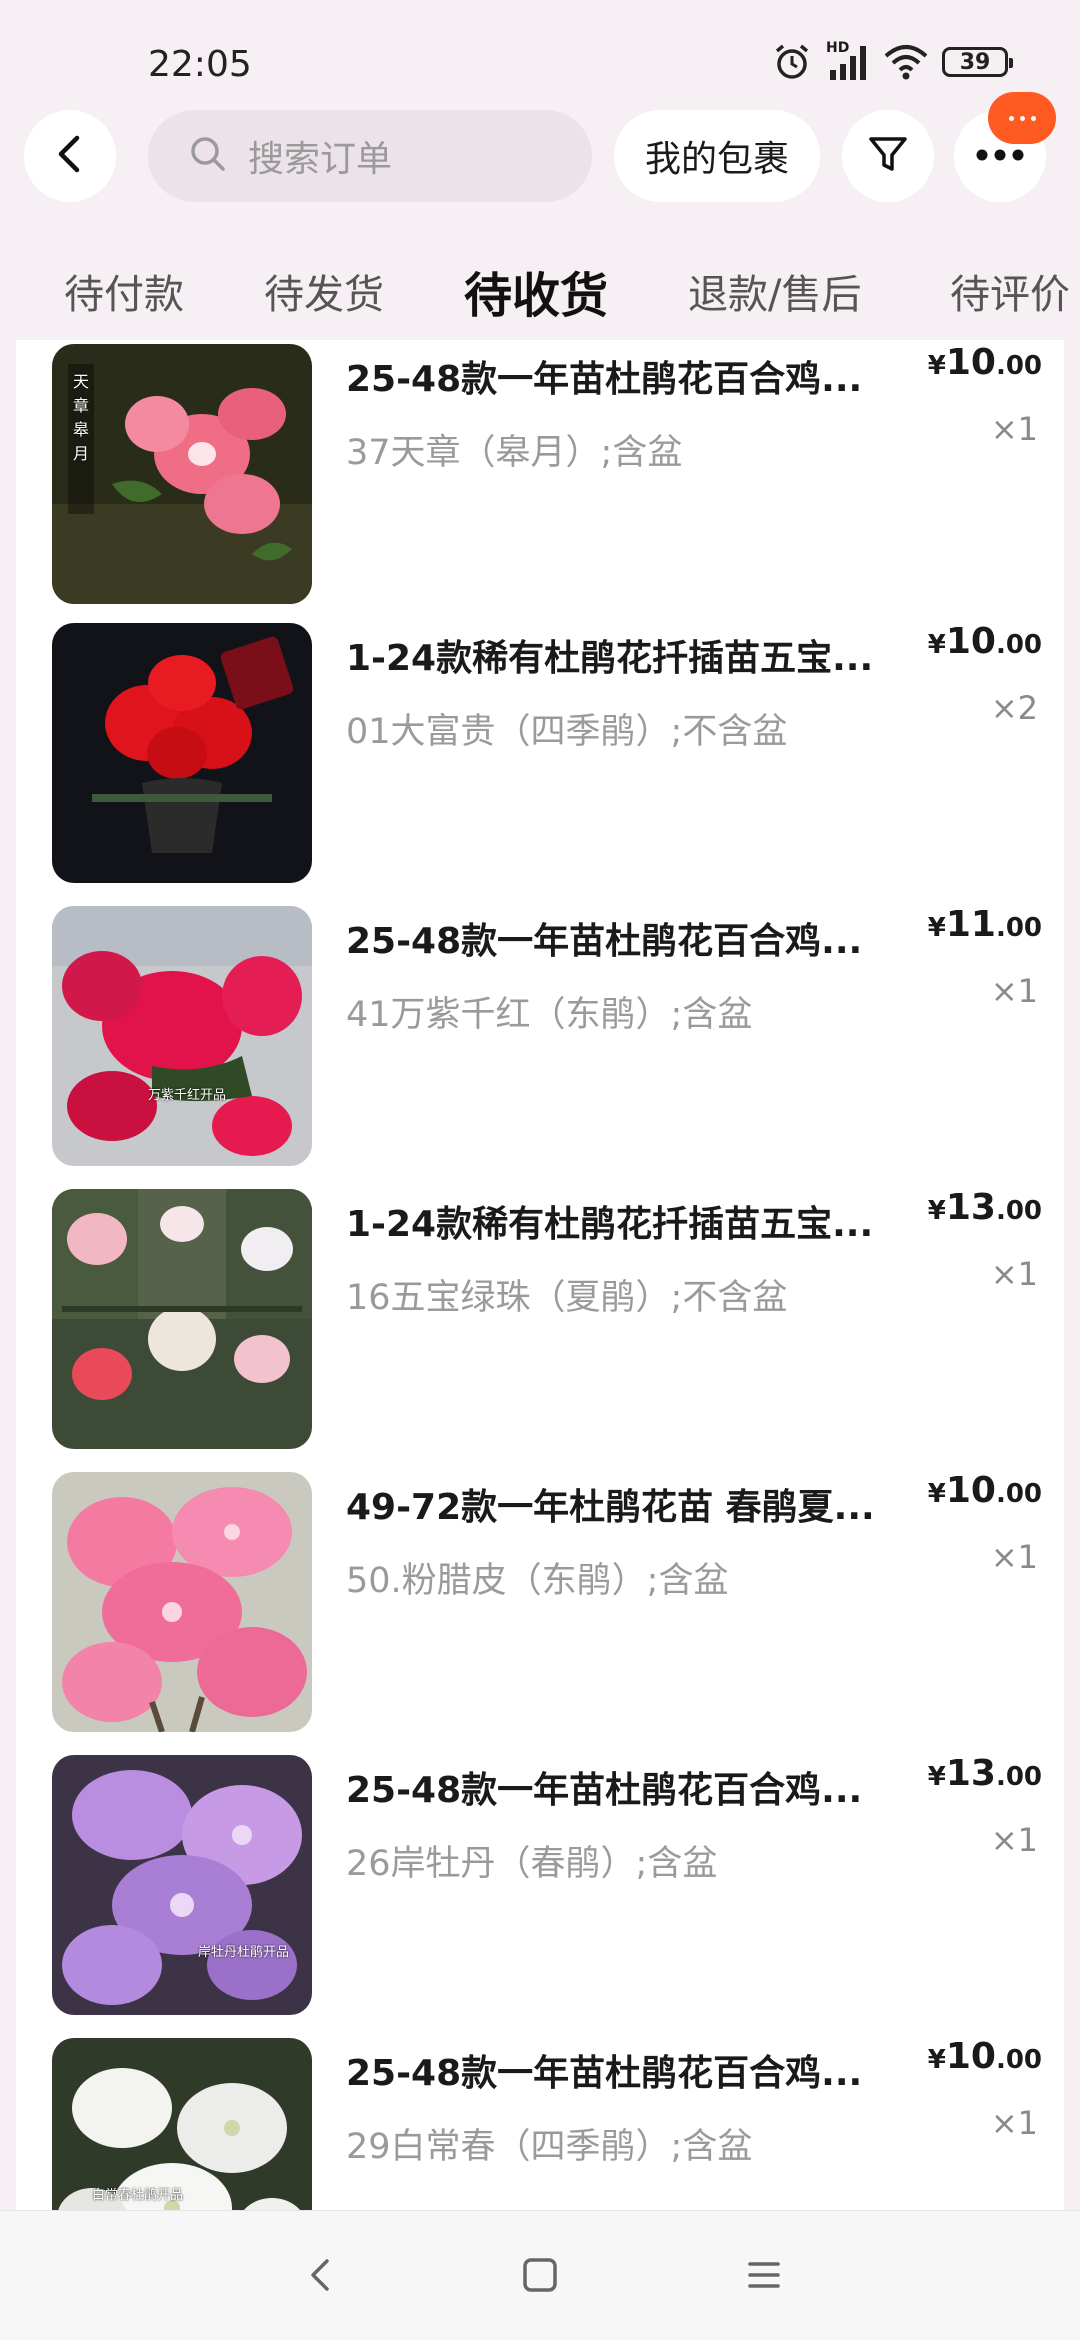 Image resolution: width=1080 pixels, height=2340 pixels. What do you see at coordinates (1022, 118) in the screenshot?
I see `notification-badge` at bounding box center [1022, 118].